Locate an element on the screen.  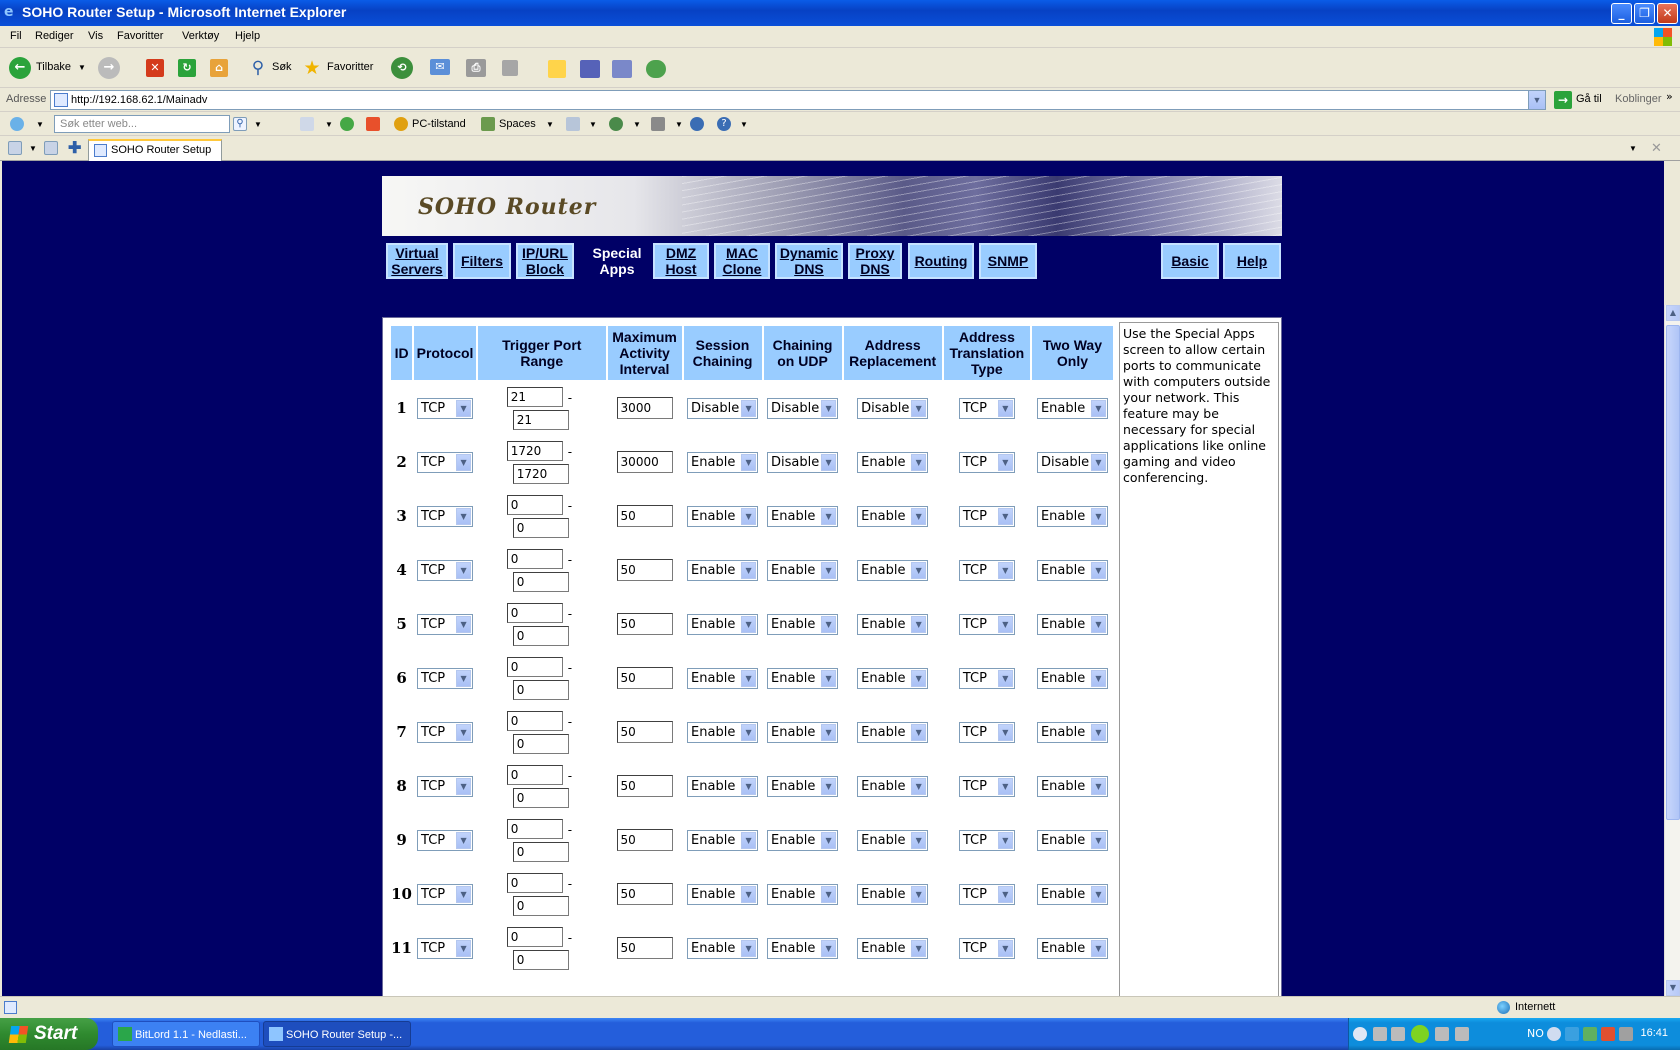
nav-basic: Basic is located at coordinates (1190, 261).